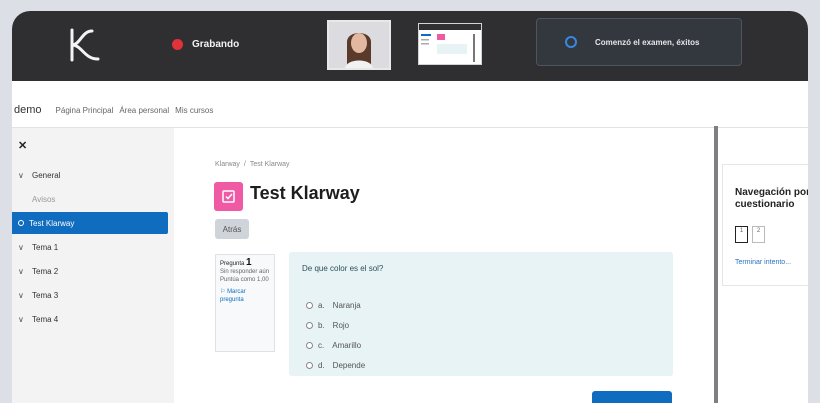 This screenshot has height=403, width=820. What do you see at coordinates (144, 110) in the screenshot?
I see `nav-link-dashboard: Área personal` at bounding box center [144, 110].